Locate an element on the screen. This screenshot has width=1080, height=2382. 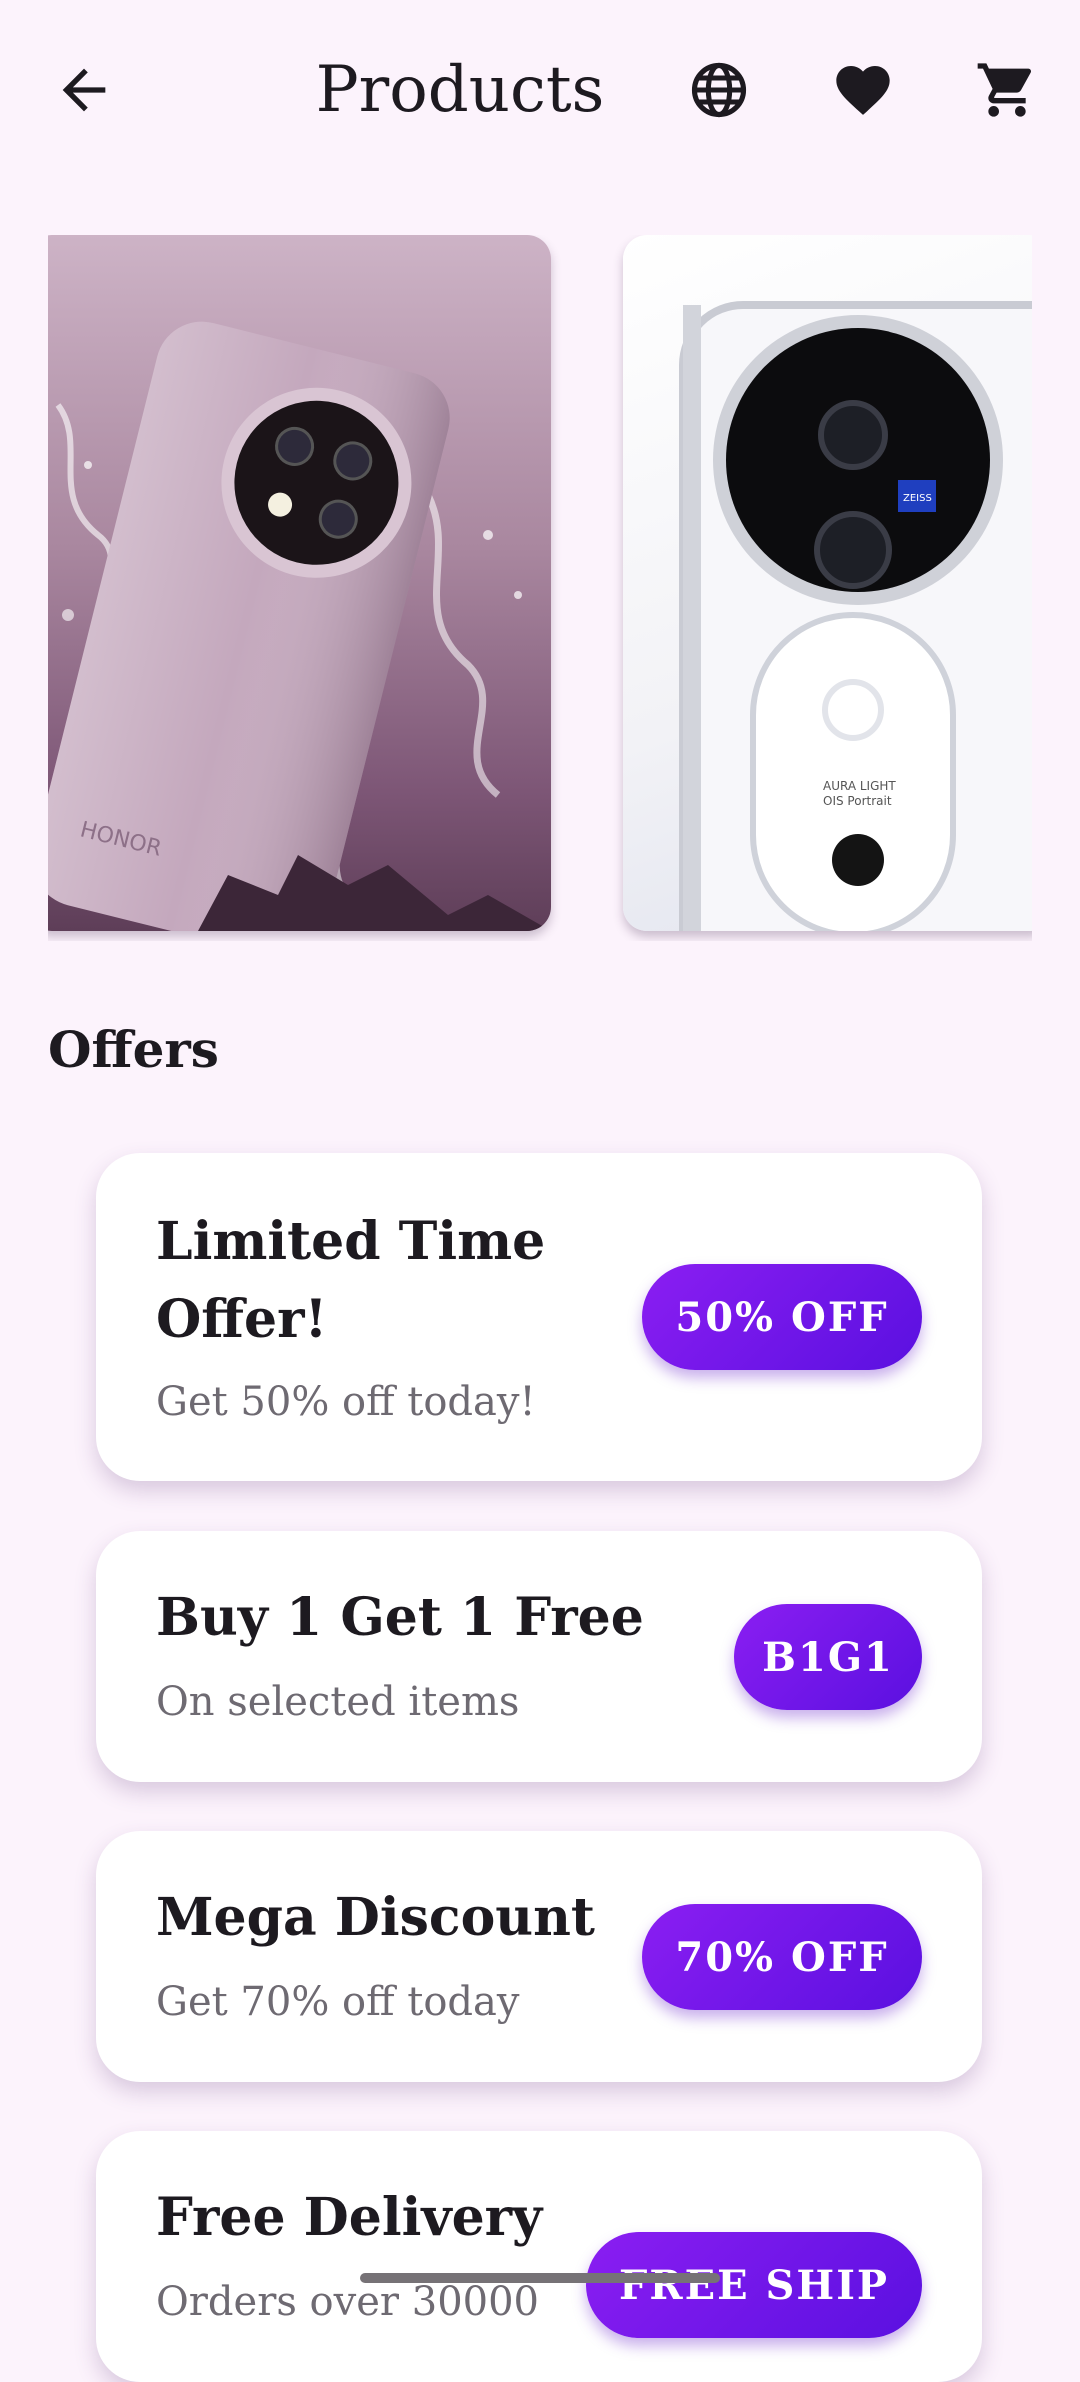
cart-button is located at coordinates (1007, 90).